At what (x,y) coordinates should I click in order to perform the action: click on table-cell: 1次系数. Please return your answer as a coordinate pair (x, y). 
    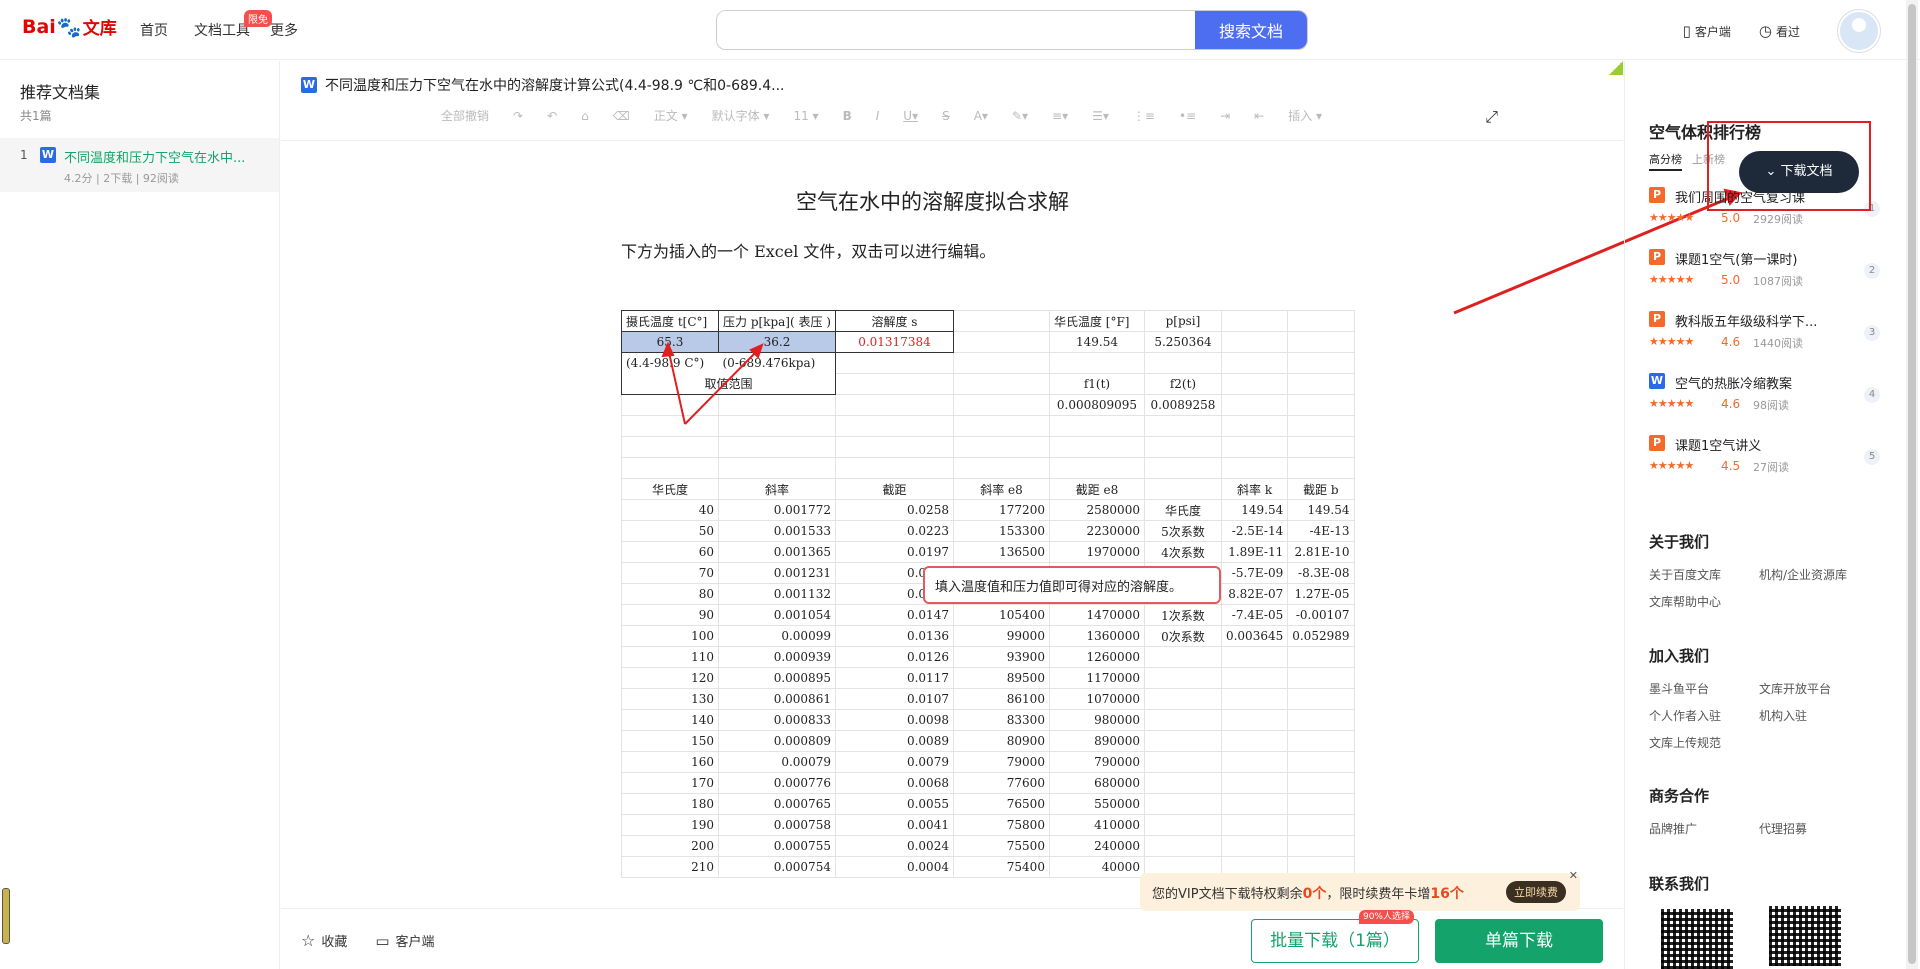
    Looking at the image, I should click on (1182, 615).